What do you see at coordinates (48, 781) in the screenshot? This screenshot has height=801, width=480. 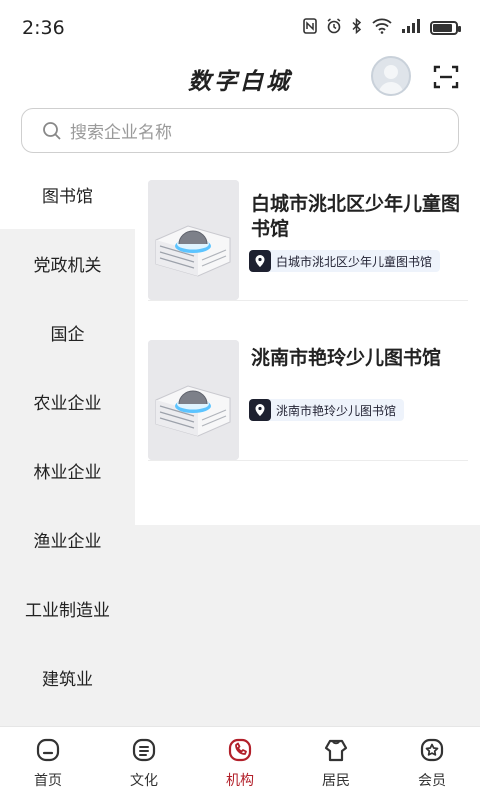 I see `tab-label: 首页` at bounding box center [48, 781].